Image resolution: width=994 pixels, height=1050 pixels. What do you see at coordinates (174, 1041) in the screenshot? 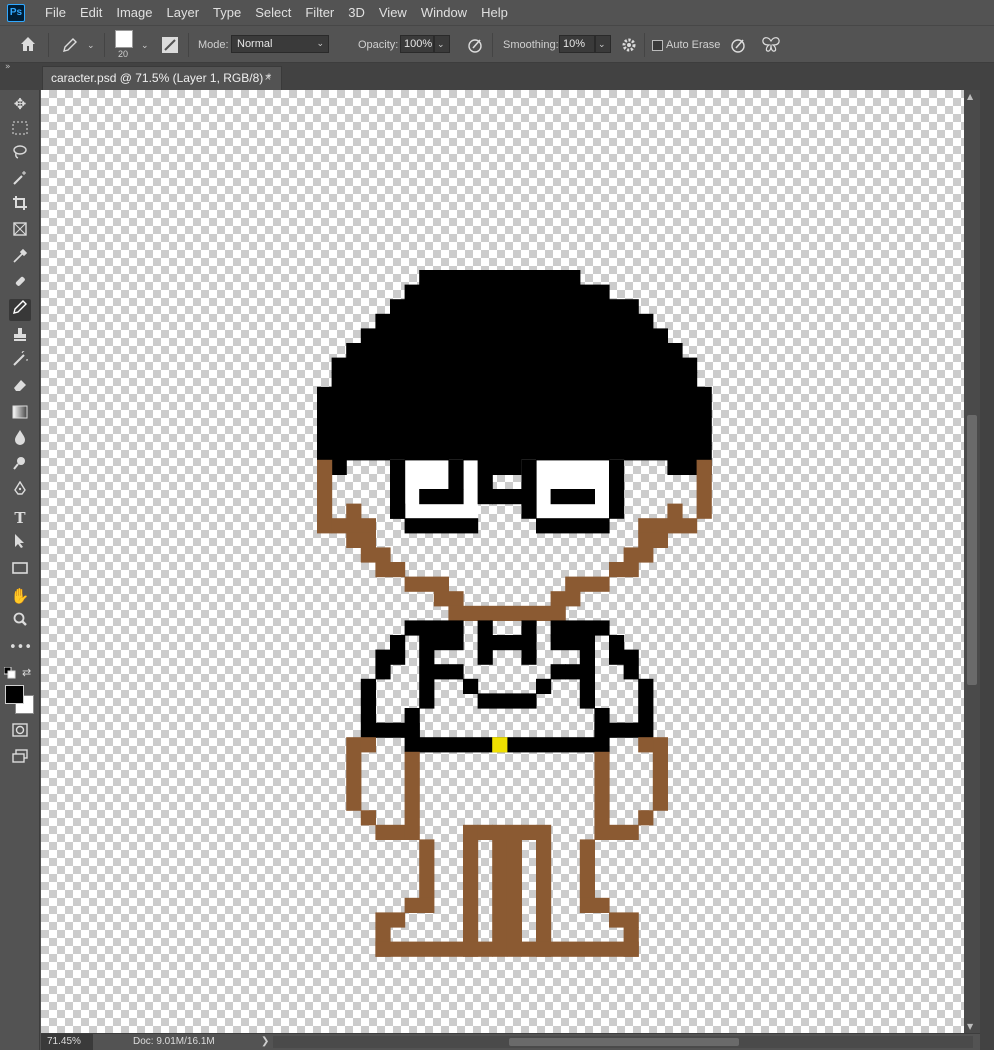
I see `document-info: Doc: 9.01M/16.1M` at bounding box center [174, 1041].